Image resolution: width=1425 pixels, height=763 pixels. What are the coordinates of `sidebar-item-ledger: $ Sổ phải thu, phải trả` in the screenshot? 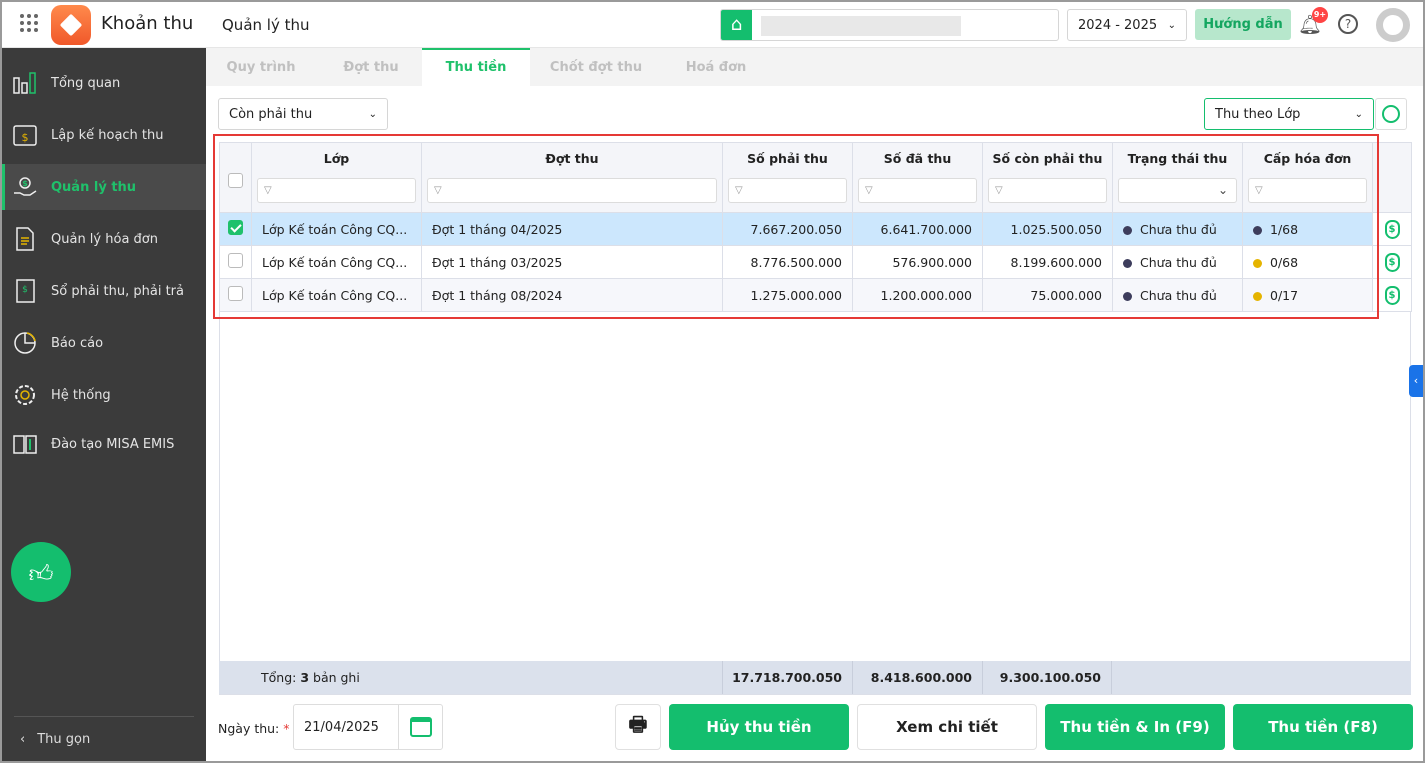 It's located at (104, 291).